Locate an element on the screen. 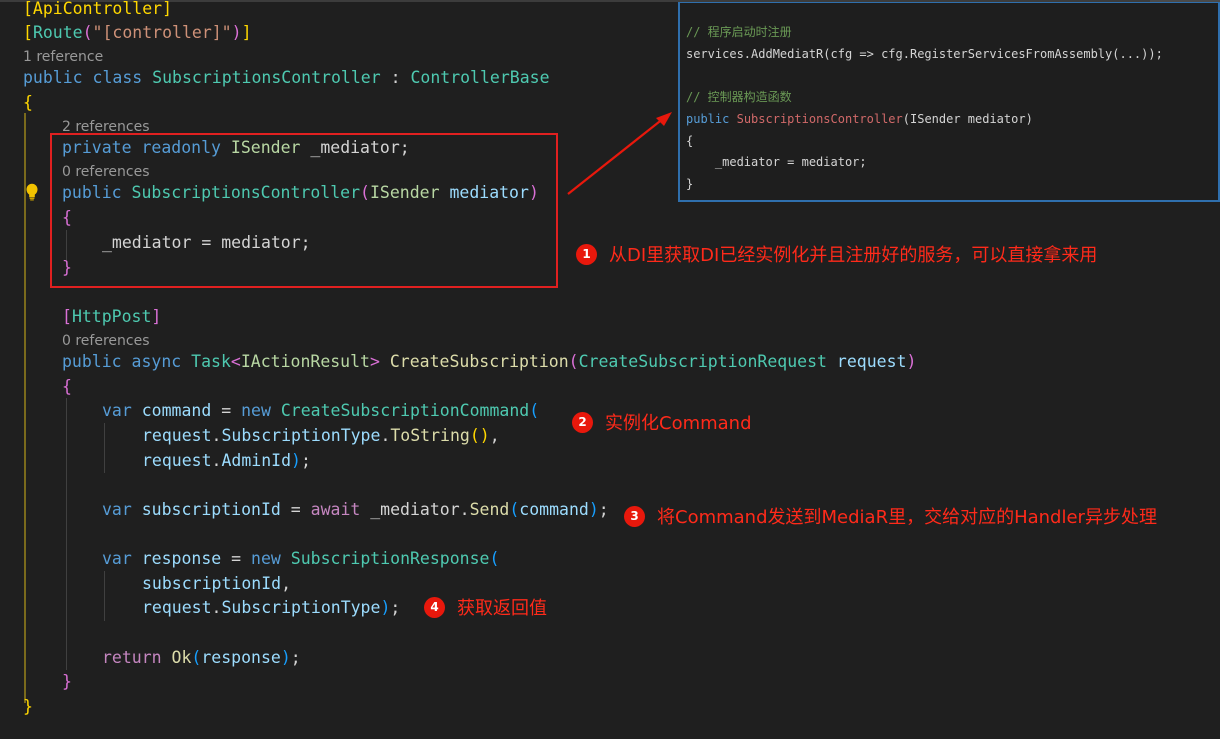 Image resolution: width=1220 pixels, height=739 pixels. code-line-command-arg2: request.AdminId); is located at coordinates (226, 461).